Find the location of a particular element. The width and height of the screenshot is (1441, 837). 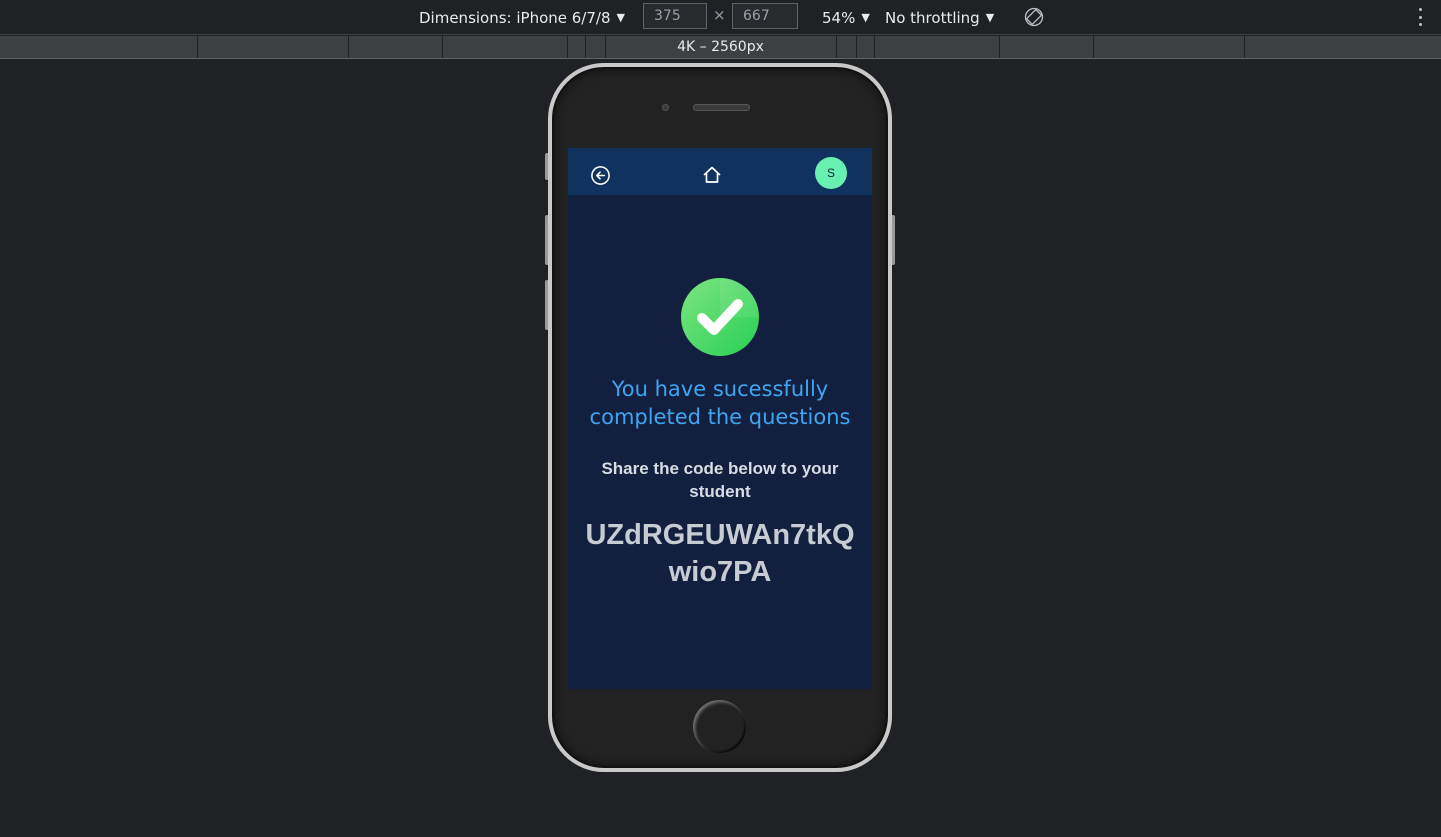

rotate-icon is located at coordinates (1034, 17).